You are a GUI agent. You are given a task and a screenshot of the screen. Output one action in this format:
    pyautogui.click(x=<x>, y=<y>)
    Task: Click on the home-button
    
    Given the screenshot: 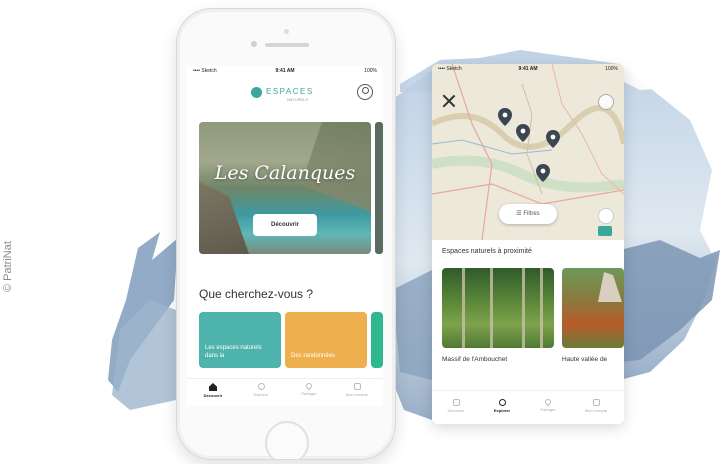 What is the action you would take?
    pyautogui.click(x=287, y=440)
    